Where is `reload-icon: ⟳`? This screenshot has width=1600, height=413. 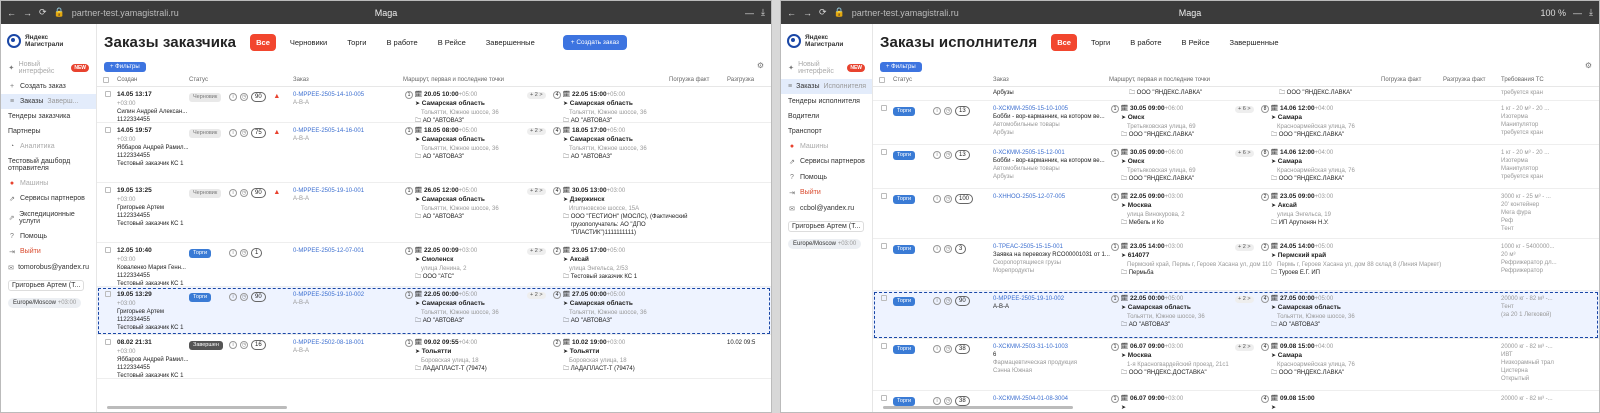
reload-icon: ⟳ is located at coordinates (43, 12).